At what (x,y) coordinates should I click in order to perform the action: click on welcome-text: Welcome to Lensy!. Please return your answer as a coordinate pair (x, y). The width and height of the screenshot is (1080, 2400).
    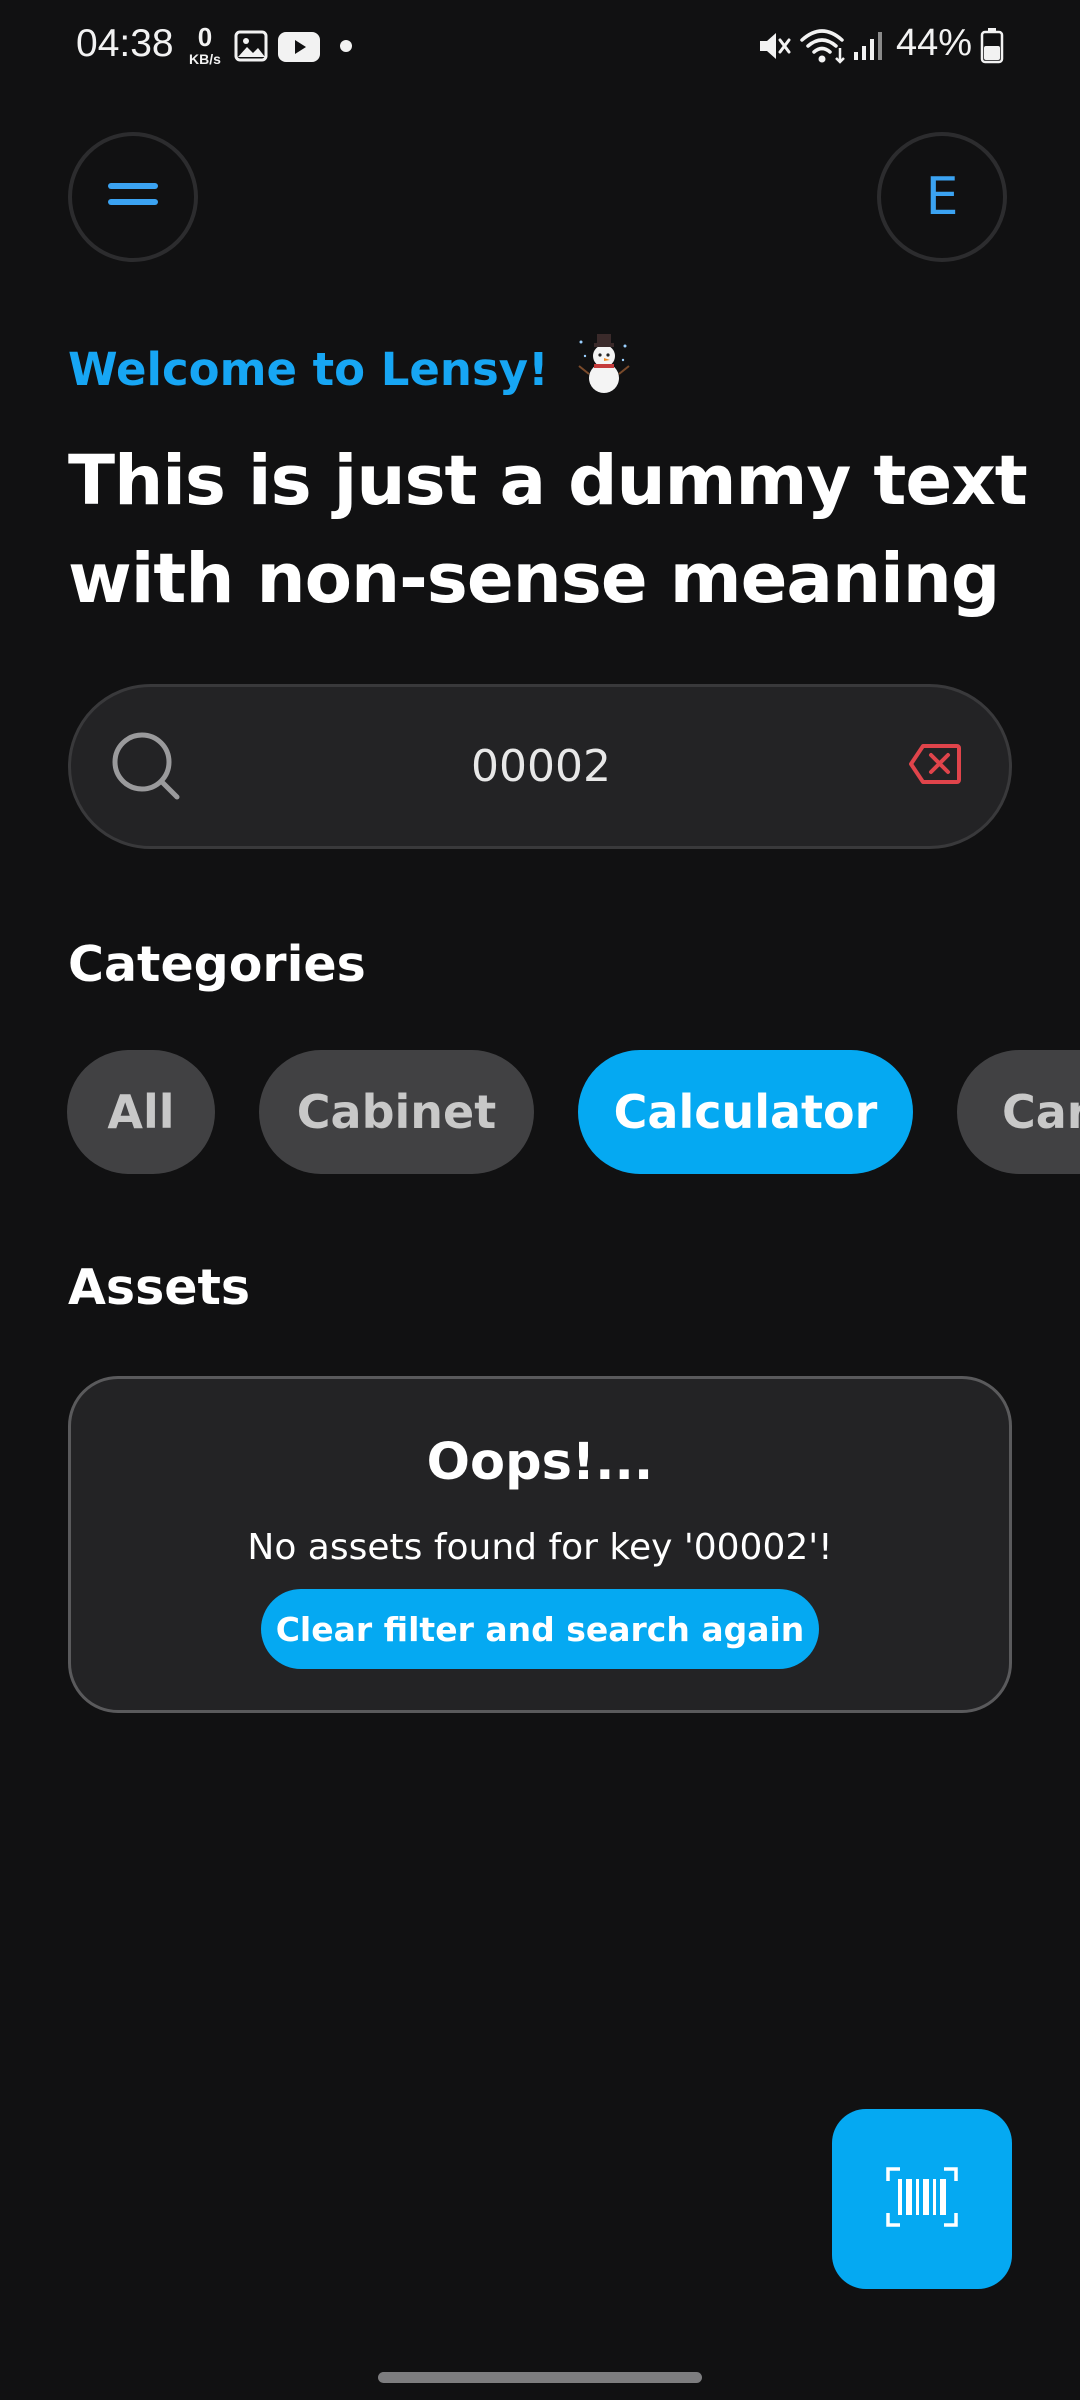
    Looking at the image, I should click on (308, 369).